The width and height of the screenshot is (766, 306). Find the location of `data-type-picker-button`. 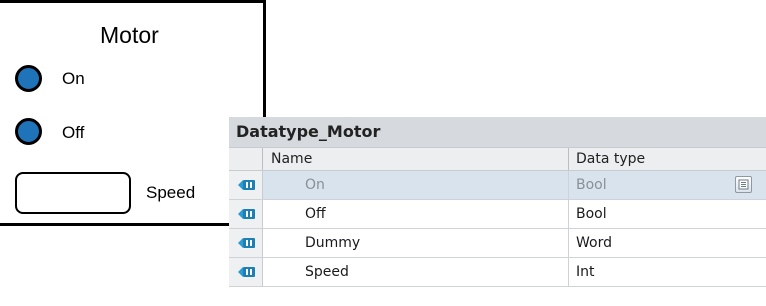

data-type-picker-button is located at coordinates (743, 184).